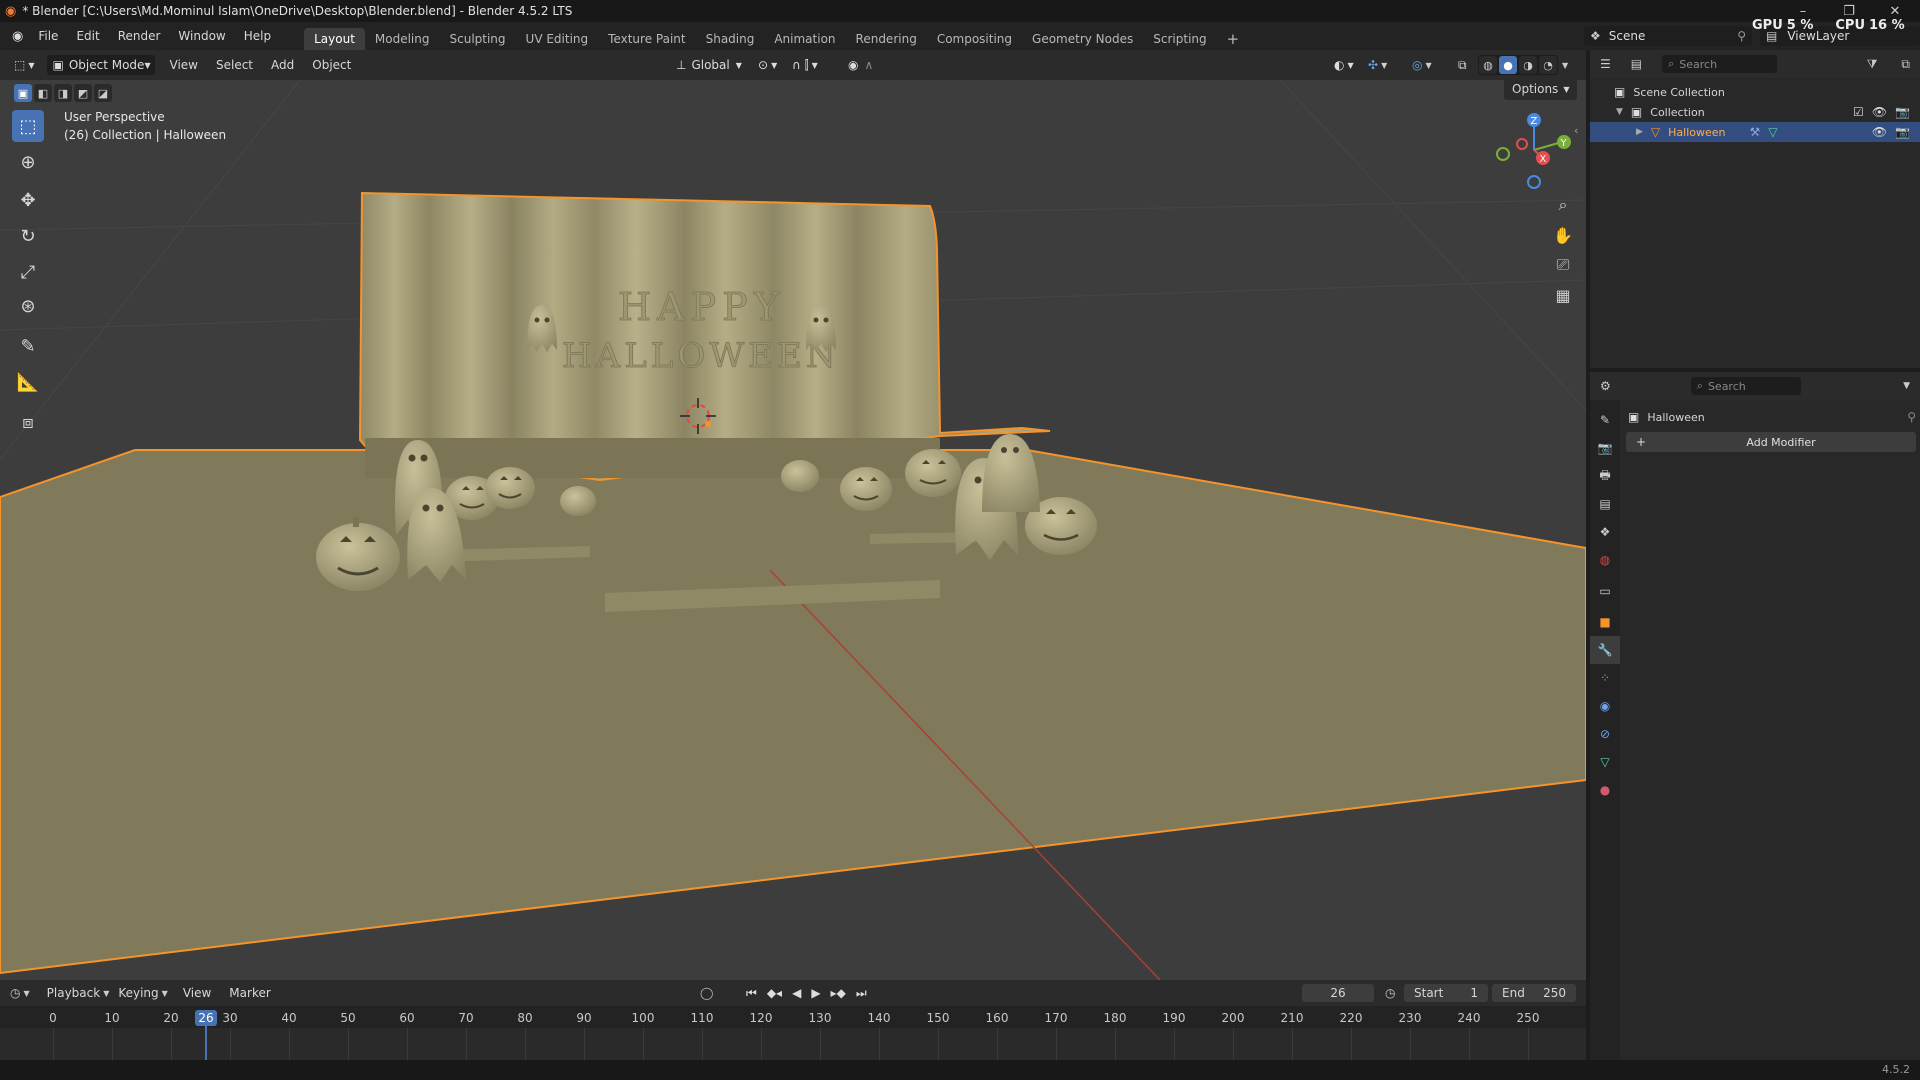 The height and width of the screenshot is (1080, 1920). I want to click on data-tab-icon: ▽, so click(1605, 762).